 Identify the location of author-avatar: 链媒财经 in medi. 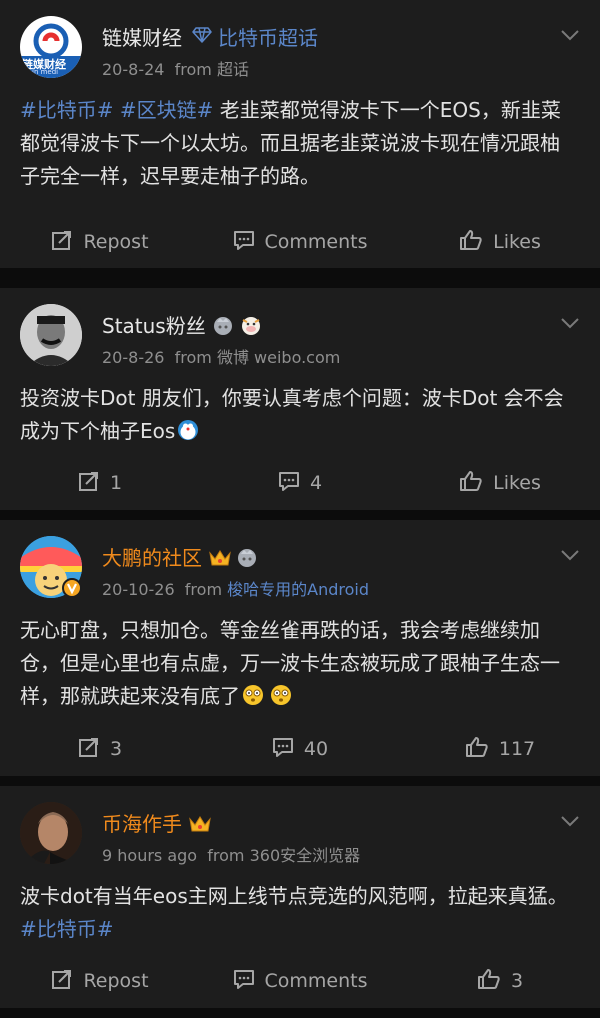
(51, 47).